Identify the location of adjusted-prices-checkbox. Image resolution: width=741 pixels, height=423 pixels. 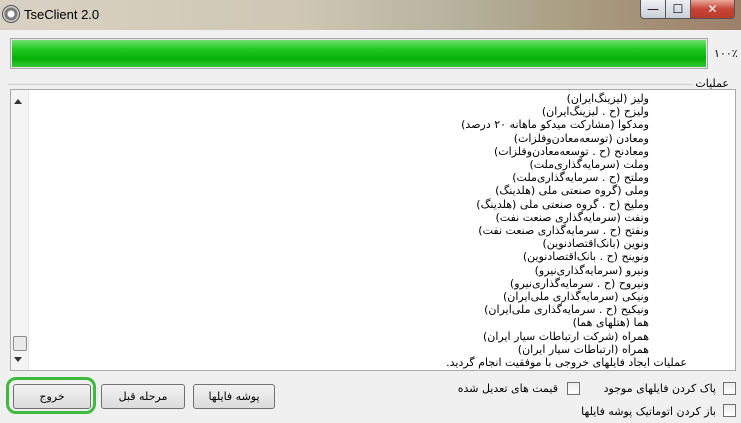
(573, 388).